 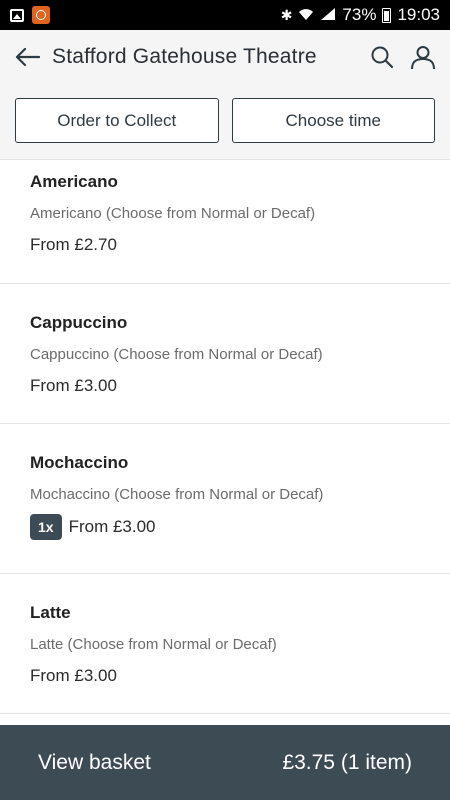 I want to click on order-to-collect-button: Order to Collect, so click(x=117, y=120).